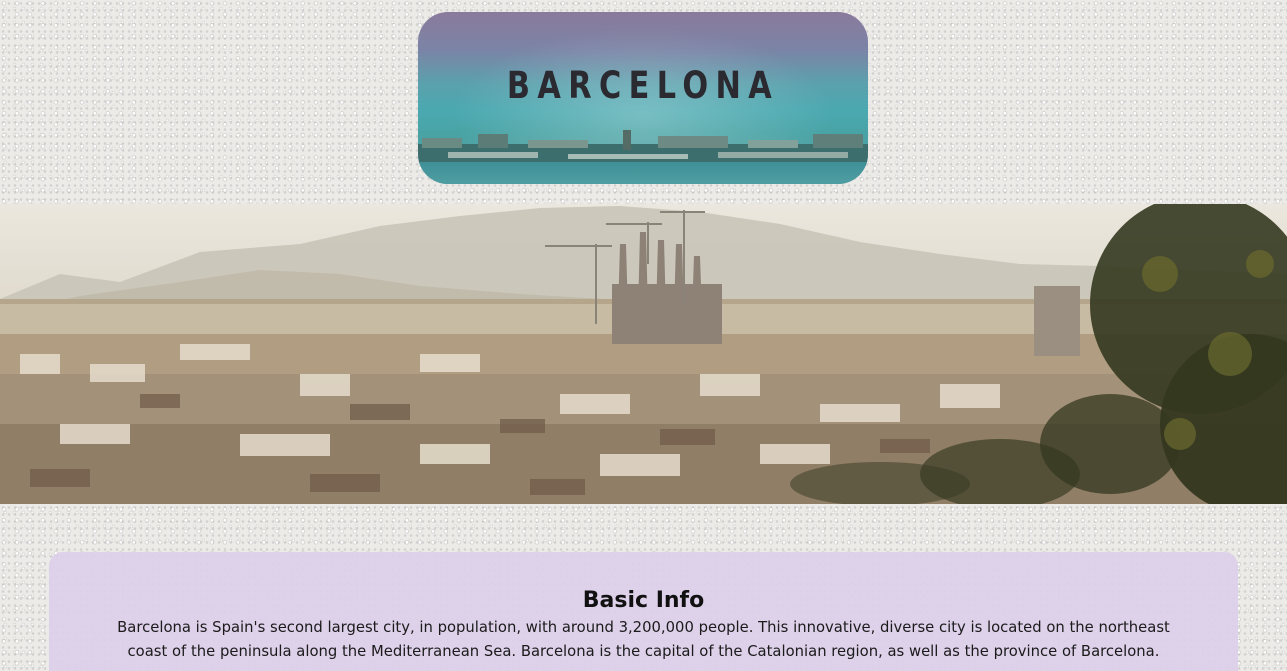 This screenshot has width=1287, height=671. I want to click on title-banner: BARCELONA, so click(643, 98).